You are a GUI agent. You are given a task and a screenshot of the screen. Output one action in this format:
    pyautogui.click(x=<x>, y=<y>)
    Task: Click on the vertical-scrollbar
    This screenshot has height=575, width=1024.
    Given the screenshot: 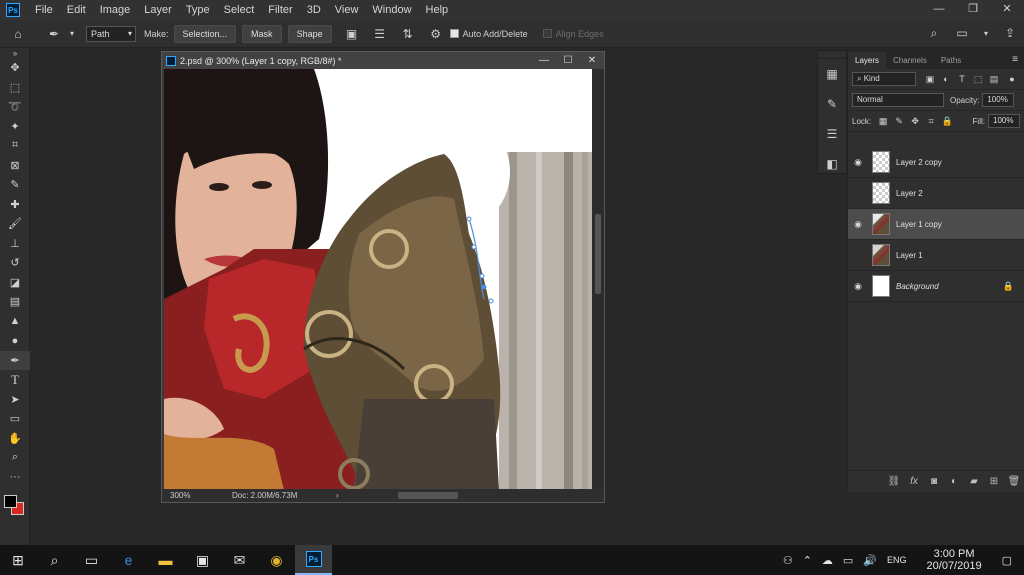 What is the action you would take?
    pyautogui.click(x=598, y=279)
    